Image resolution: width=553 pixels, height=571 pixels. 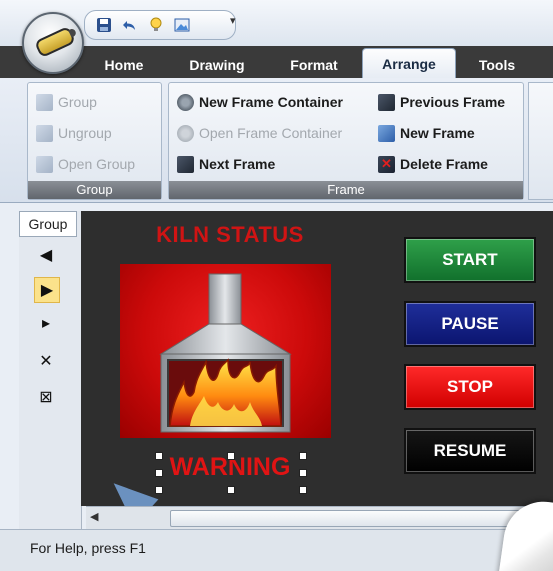 I want to click on ribbon-group-group: Group Ungroup Open Group Group, so click(x=94, y=141).